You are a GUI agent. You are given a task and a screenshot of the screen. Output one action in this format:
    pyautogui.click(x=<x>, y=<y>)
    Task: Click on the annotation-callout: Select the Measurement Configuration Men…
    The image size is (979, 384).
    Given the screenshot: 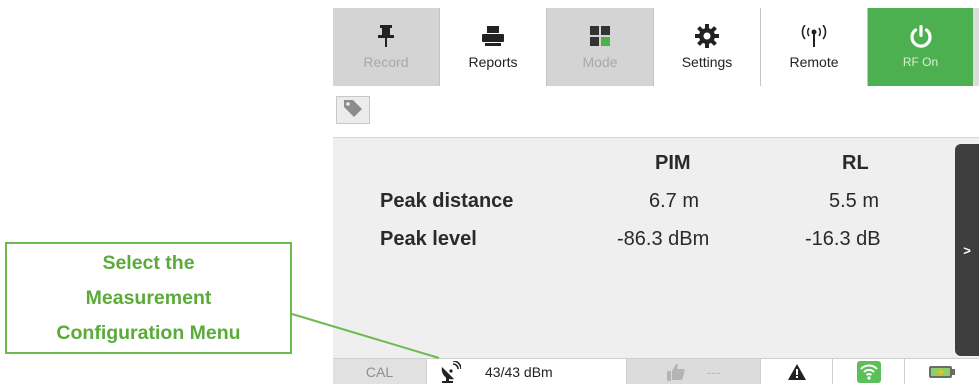 What is the action you would take?
    pyautogui.click(x=148, y=298)
    